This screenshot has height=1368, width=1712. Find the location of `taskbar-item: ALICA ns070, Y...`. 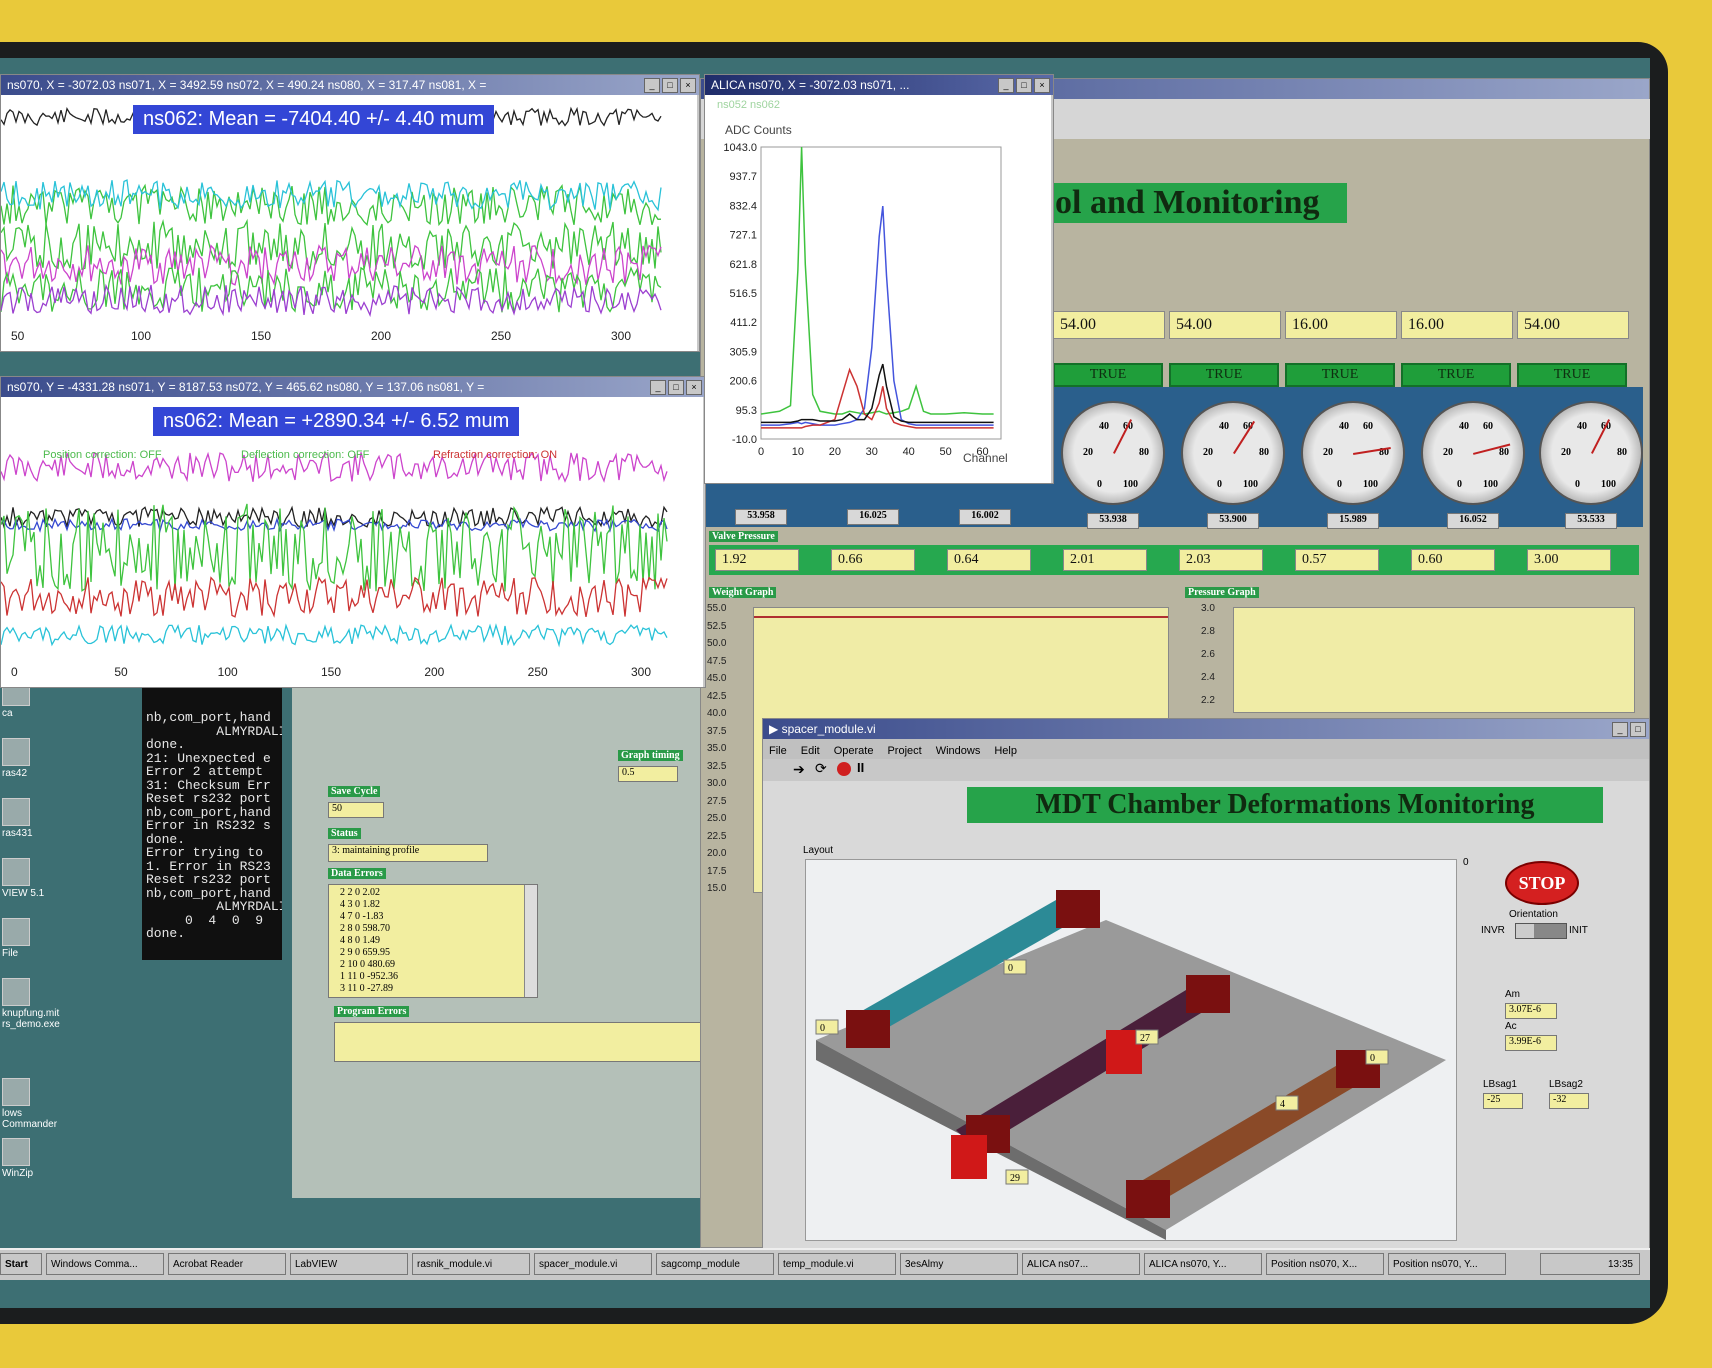

taskbar-item: ALICA ns070, Y... is located at coordinates (1203, 1264).